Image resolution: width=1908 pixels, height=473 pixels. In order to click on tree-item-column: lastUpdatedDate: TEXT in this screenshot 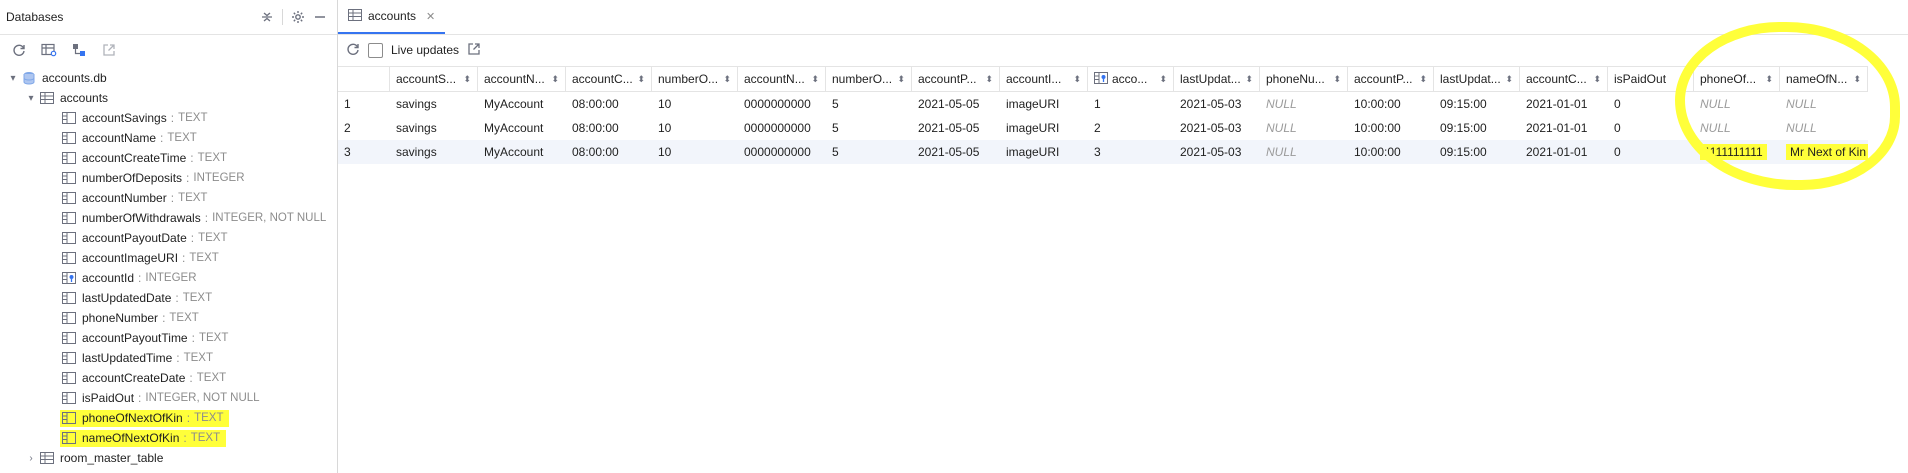, I will do `click(168, 298)`.